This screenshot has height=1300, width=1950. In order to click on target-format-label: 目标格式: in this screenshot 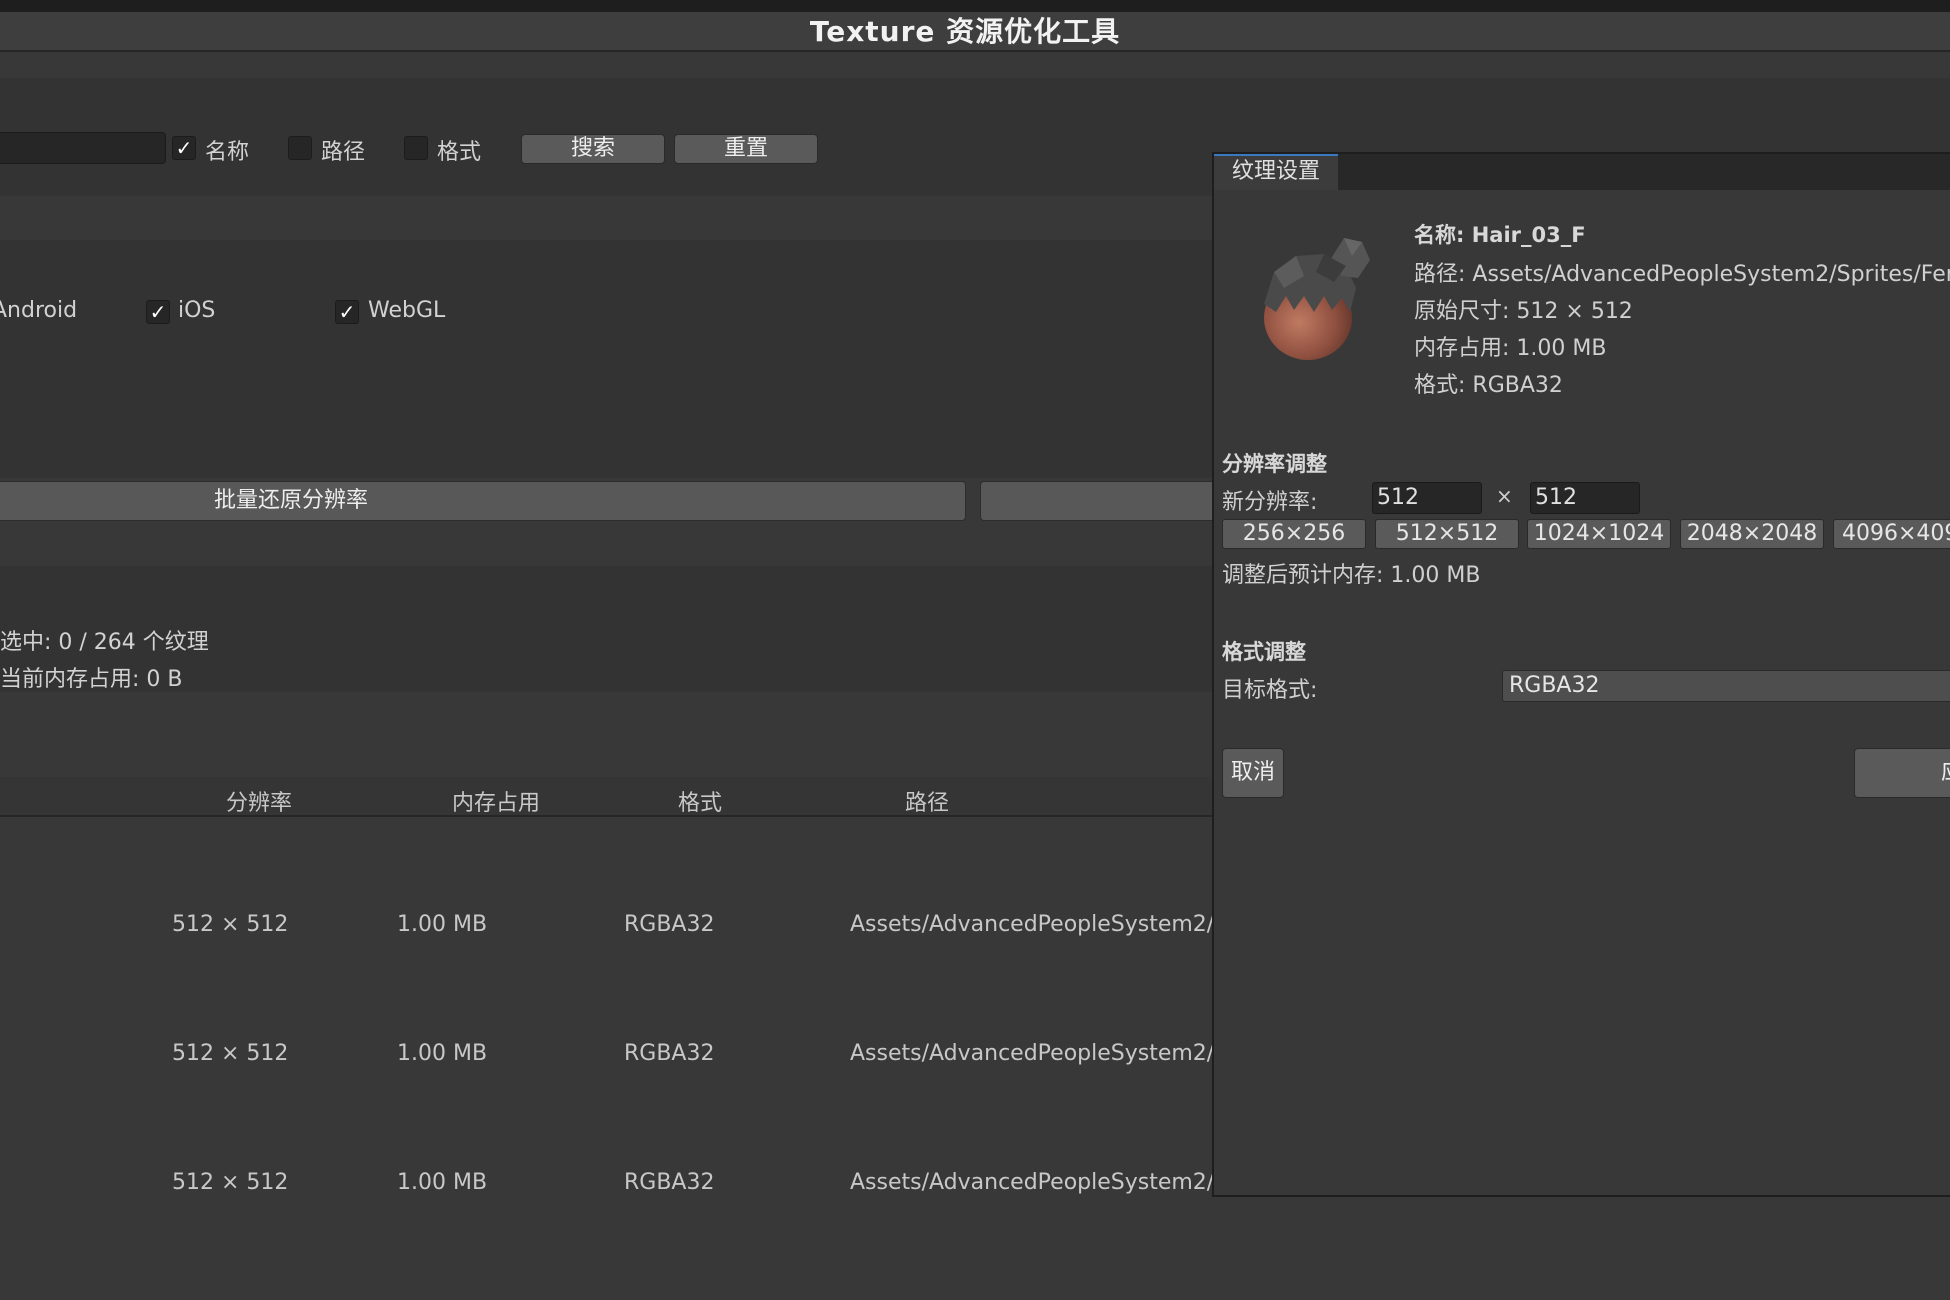, I will do `click(1270, 690)`.